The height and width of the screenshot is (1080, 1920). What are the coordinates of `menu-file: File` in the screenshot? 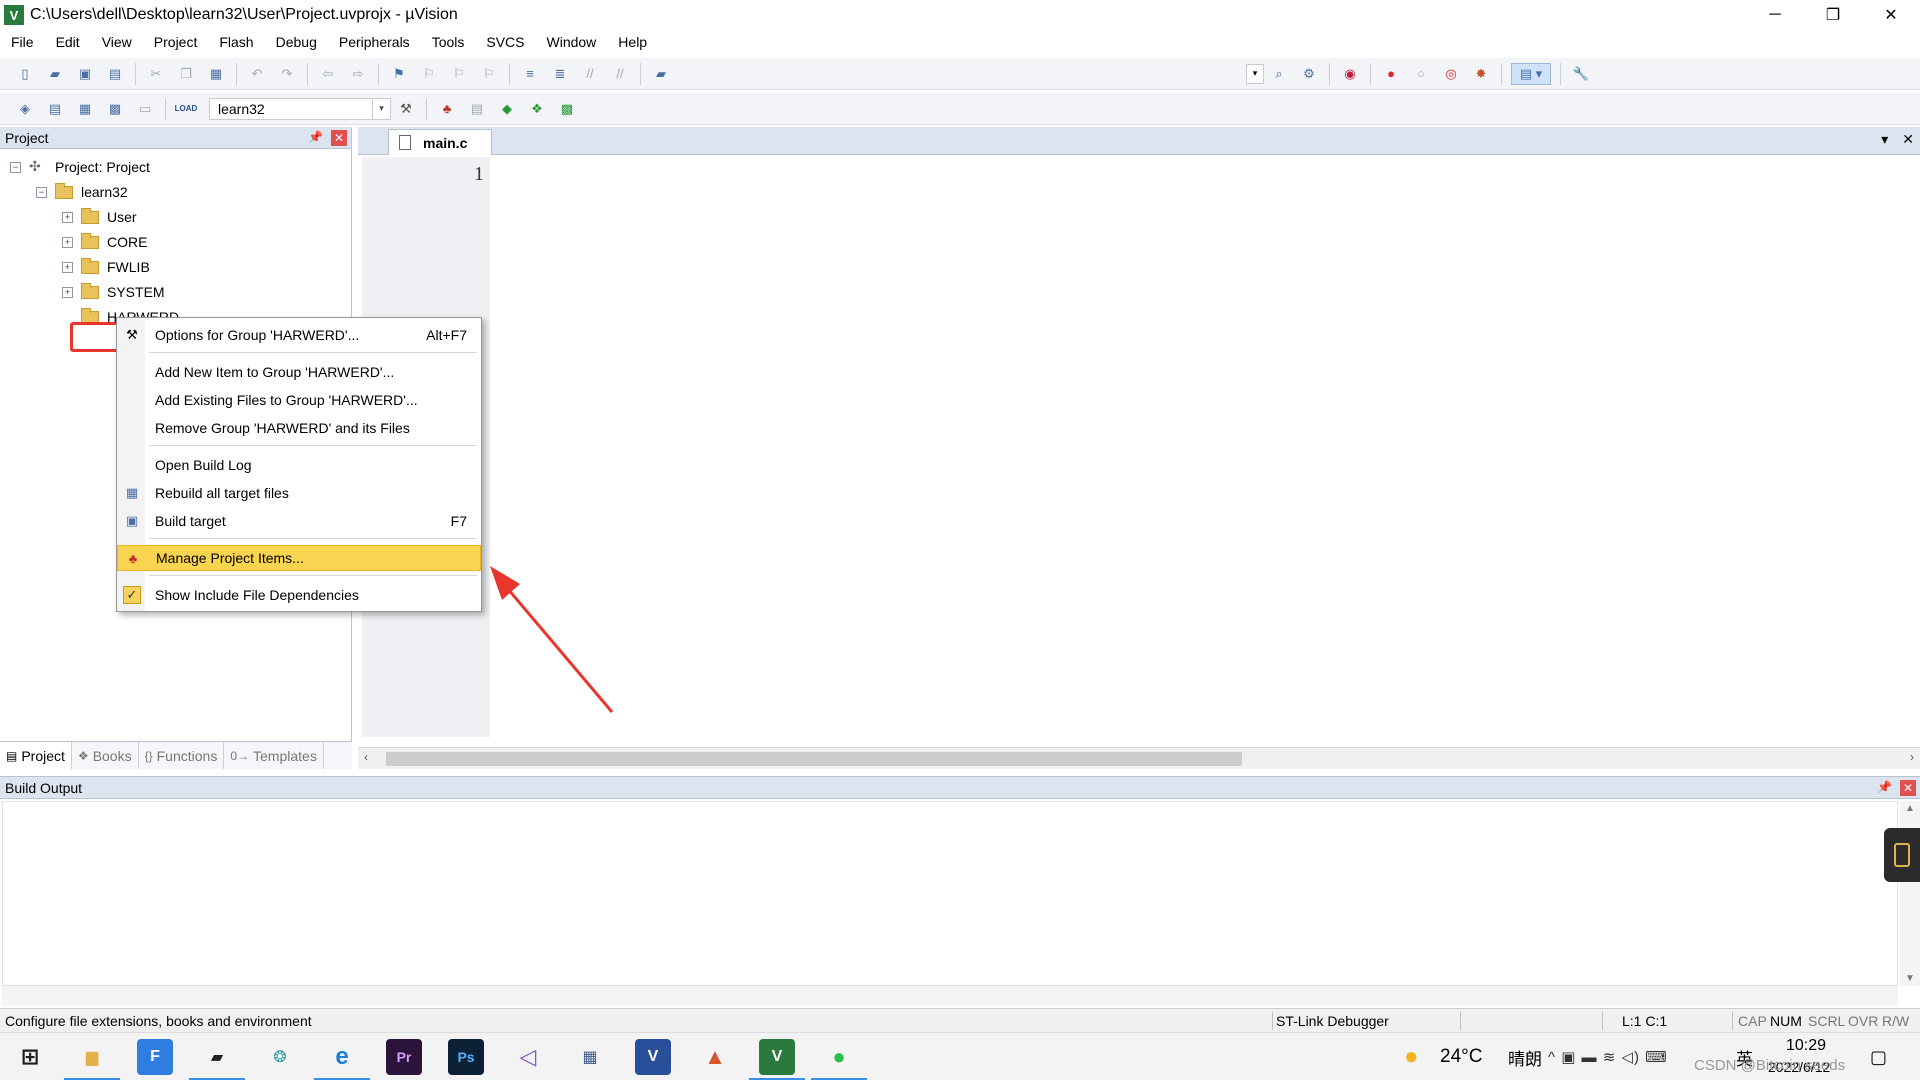 It's located at (22, 42).